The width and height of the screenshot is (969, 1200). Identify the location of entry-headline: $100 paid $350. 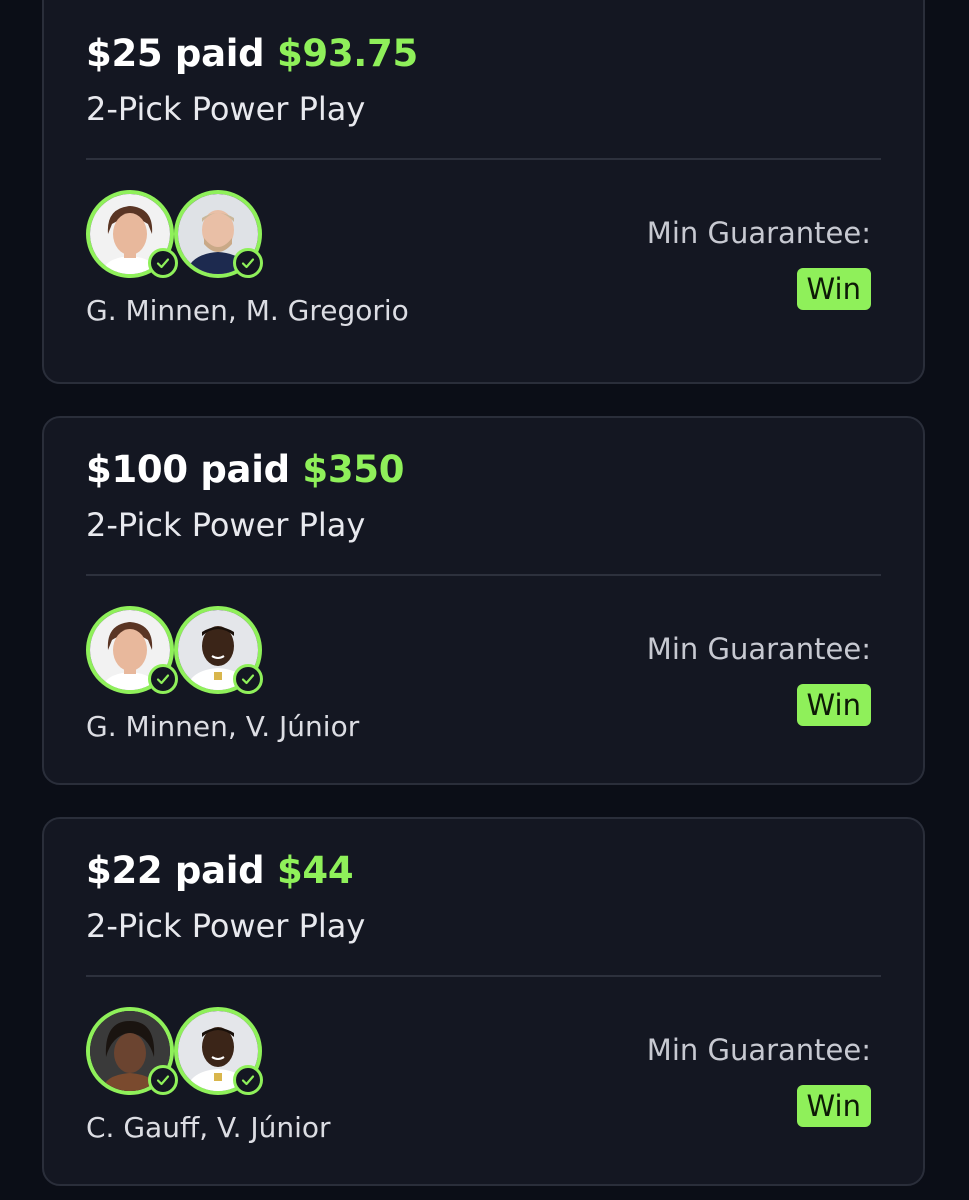
(245, 469).